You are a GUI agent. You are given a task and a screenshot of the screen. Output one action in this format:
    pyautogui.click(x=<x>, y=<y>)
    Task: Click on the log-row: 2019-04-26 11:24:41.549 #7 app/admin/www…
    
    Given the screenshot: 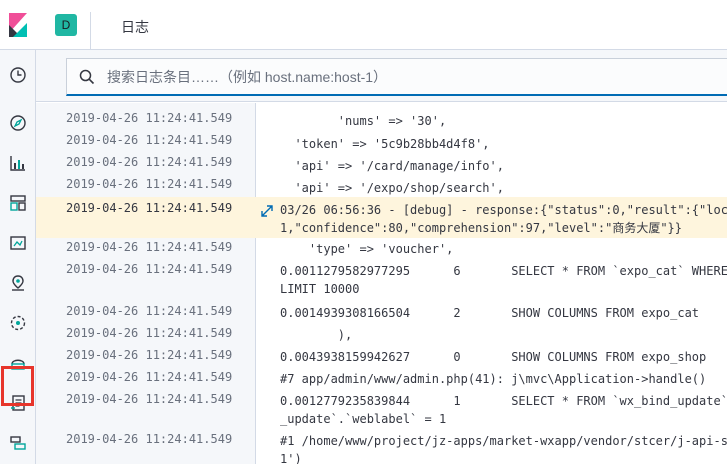 What is the action you would take?
    pyautogui.click(x=381, y=379)
    